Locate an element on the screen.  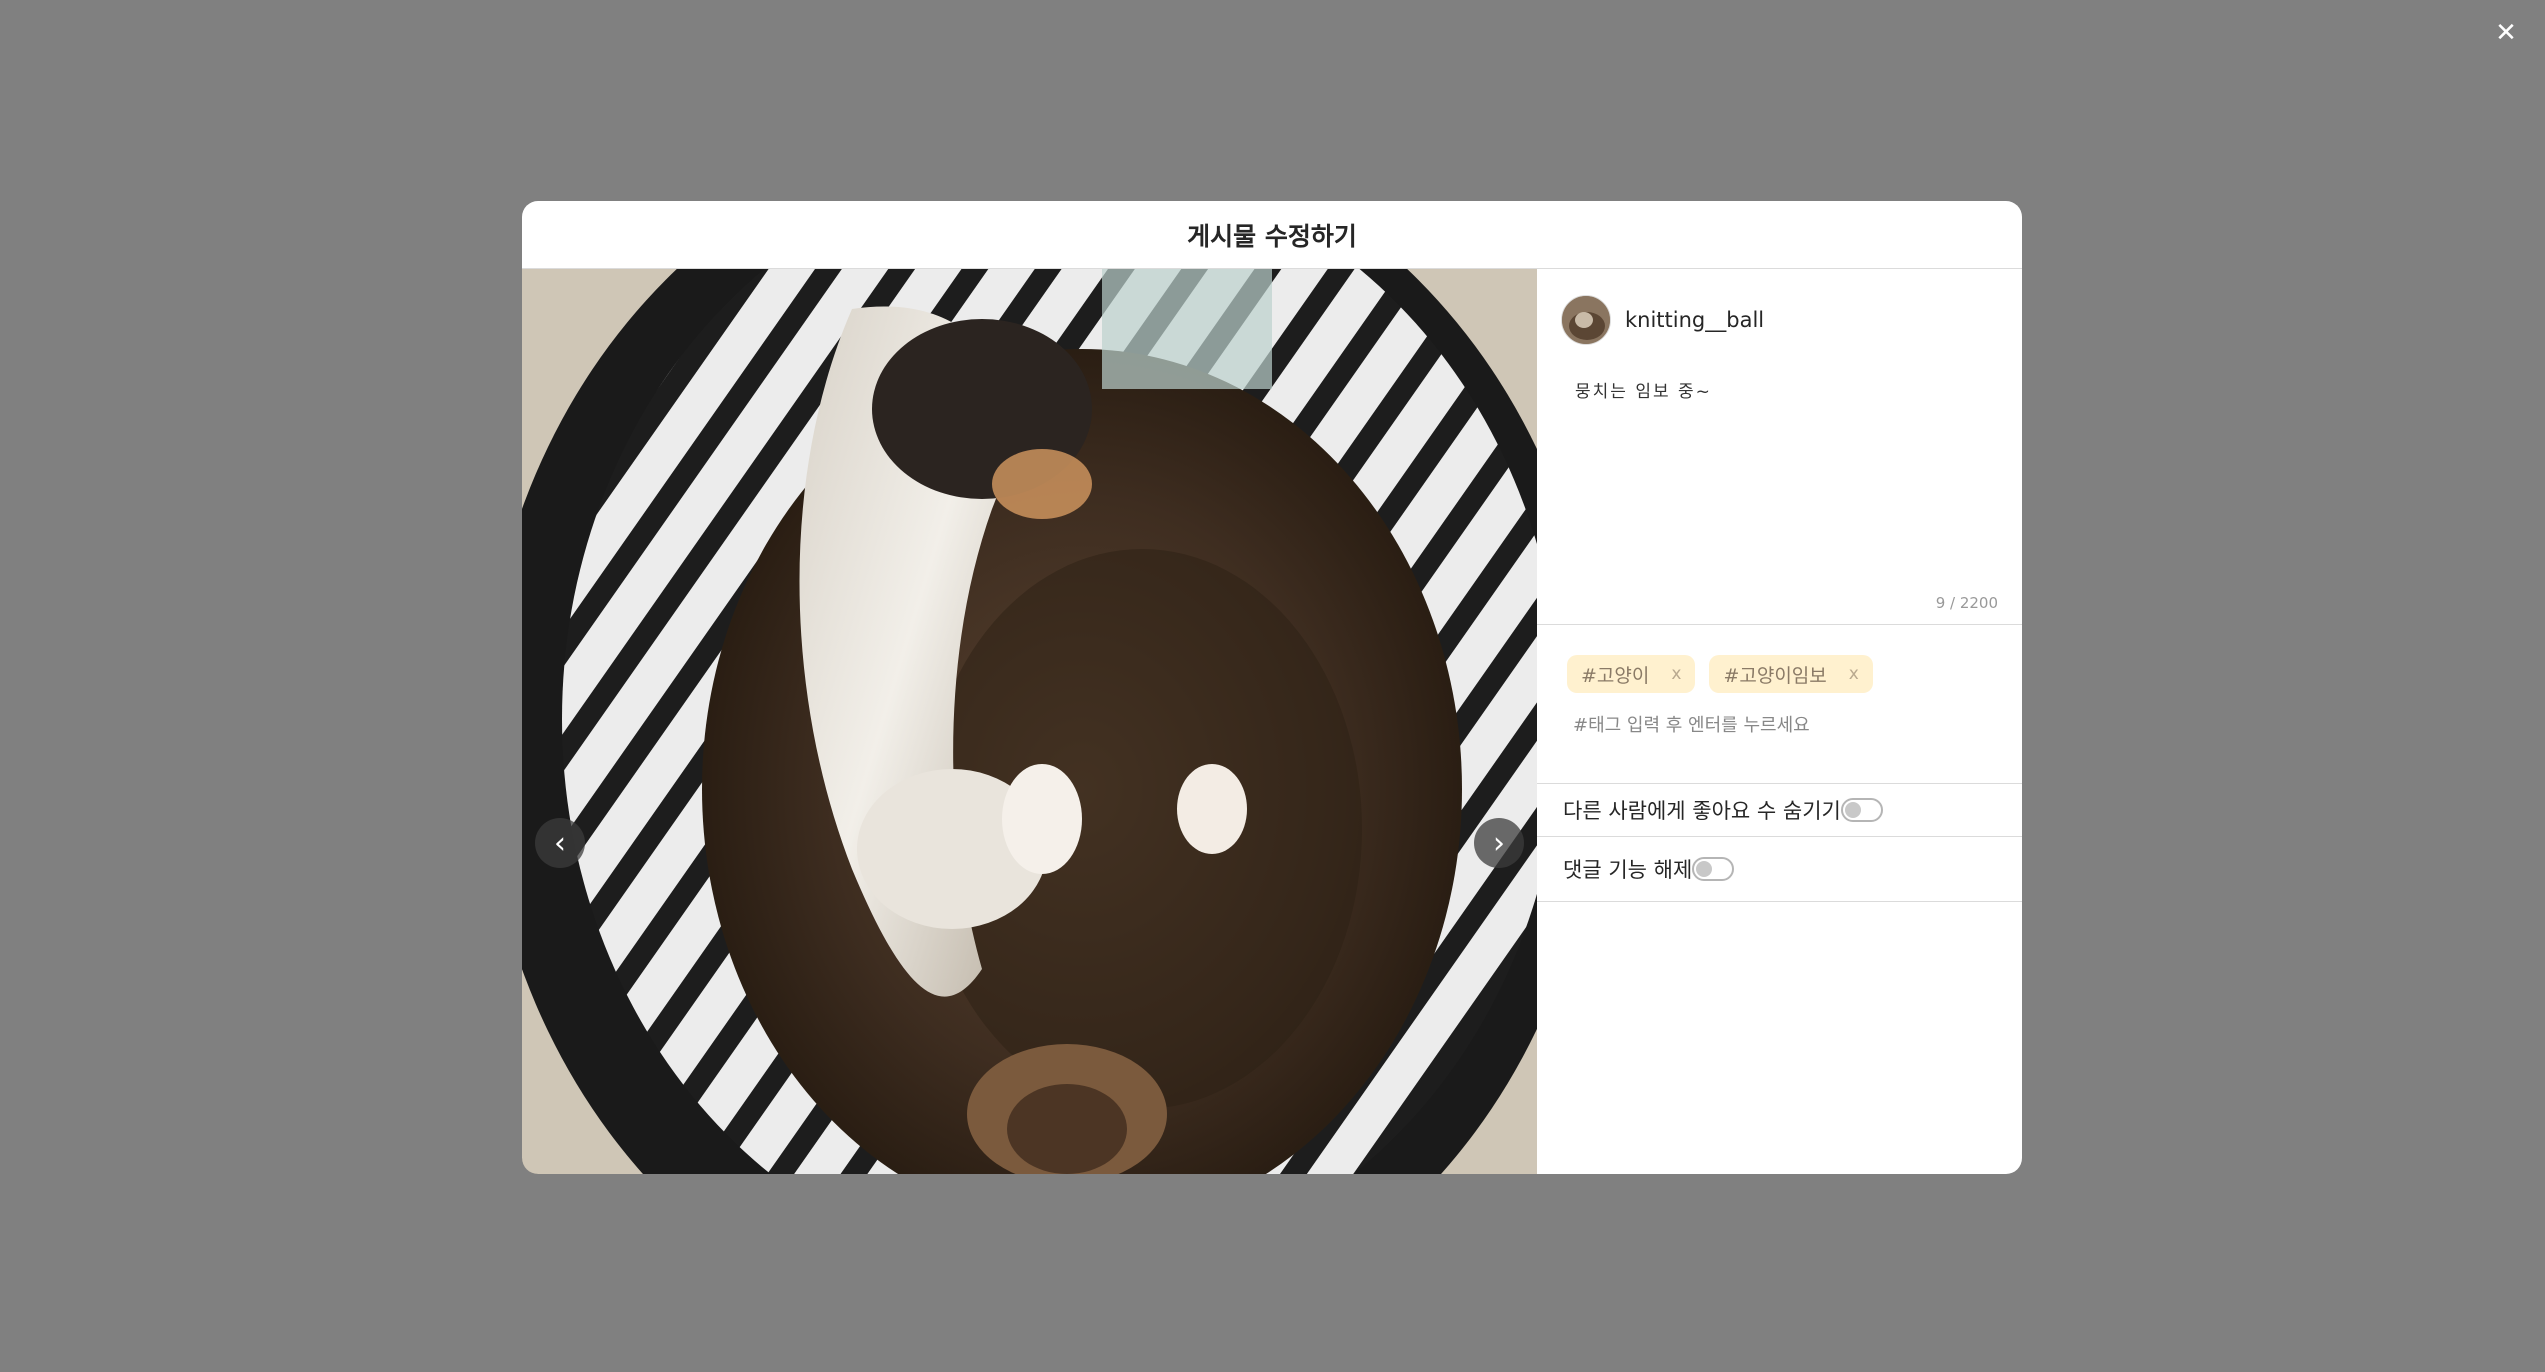
avatar is located at coordinates (1586, 320).